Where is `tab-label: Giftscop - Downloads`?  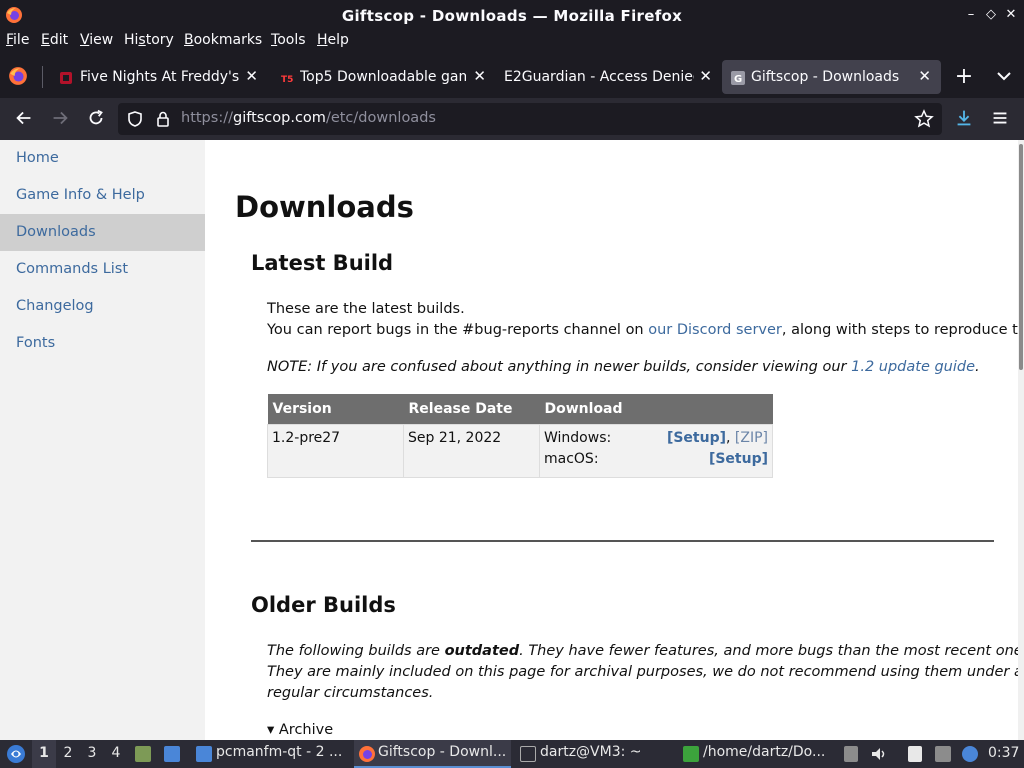
tab-label: Giftscop - Downloads is located at coordinates (825, 77).